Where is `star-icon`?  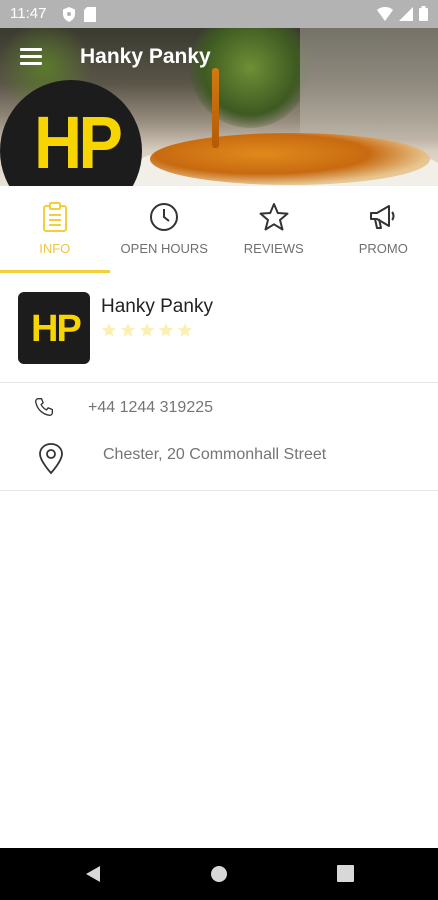 star-icon is located at coordinates (274, 219).